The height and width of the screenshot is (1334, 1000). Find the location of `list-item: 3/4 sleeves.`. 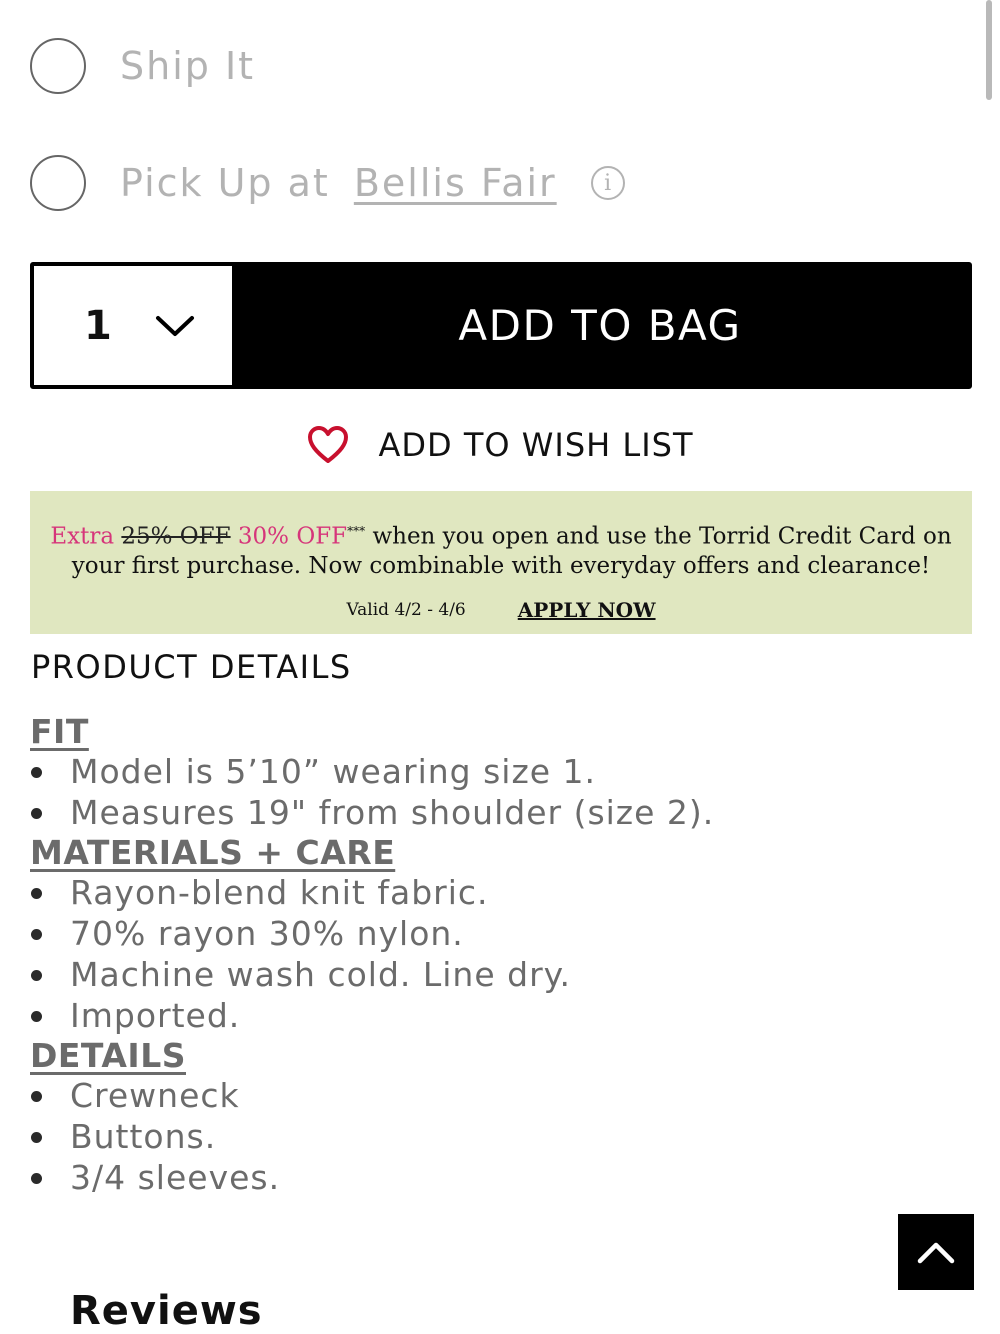

list-item: 3/4 sleeves. is located at coordinates (480, 1178).